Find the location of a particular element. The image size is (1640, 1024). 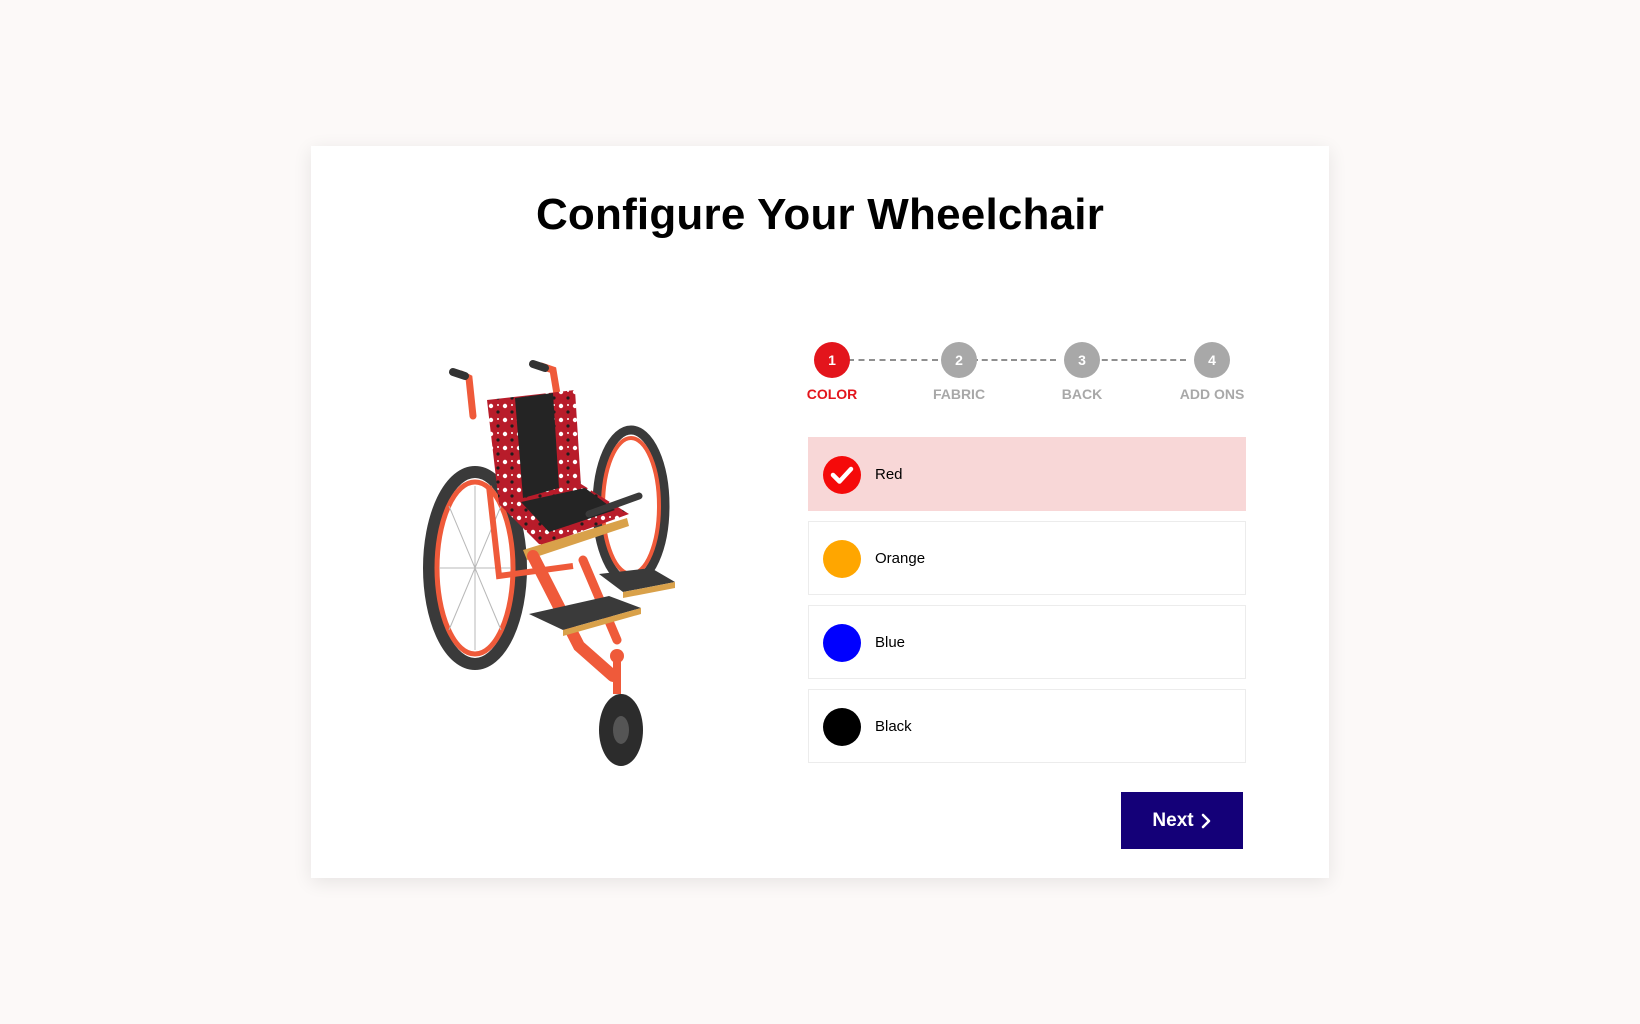

step-color: 1 COLOR is located at coordinates (832, 372).